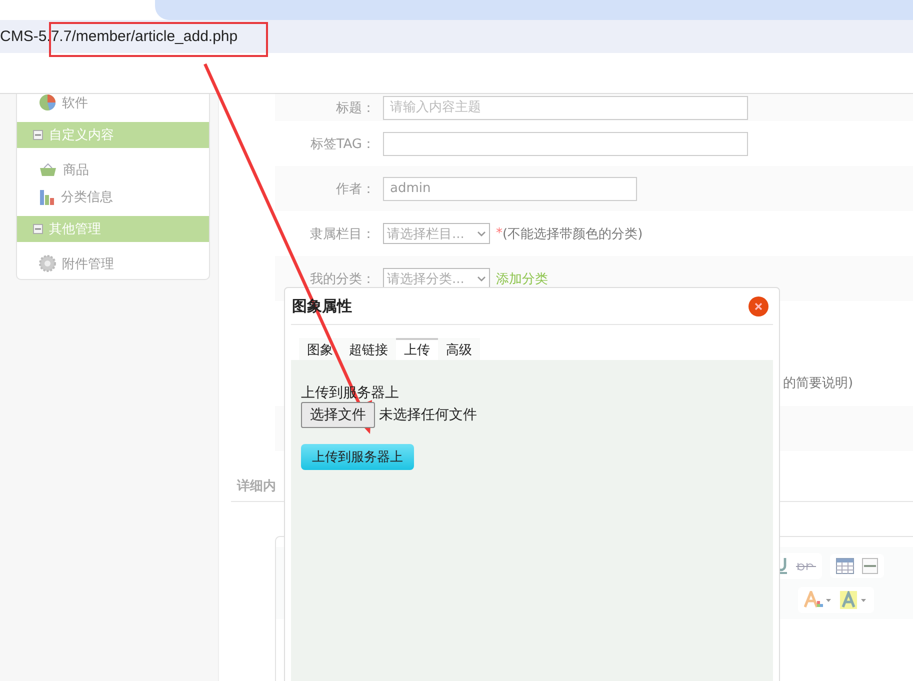 Image resolution: width=913 pixels, height=681 pixels. What do you see at coordinates (459, 349) in the screenshot?
I see `dialog-tab: 高级` at bounding box center [459, 349].